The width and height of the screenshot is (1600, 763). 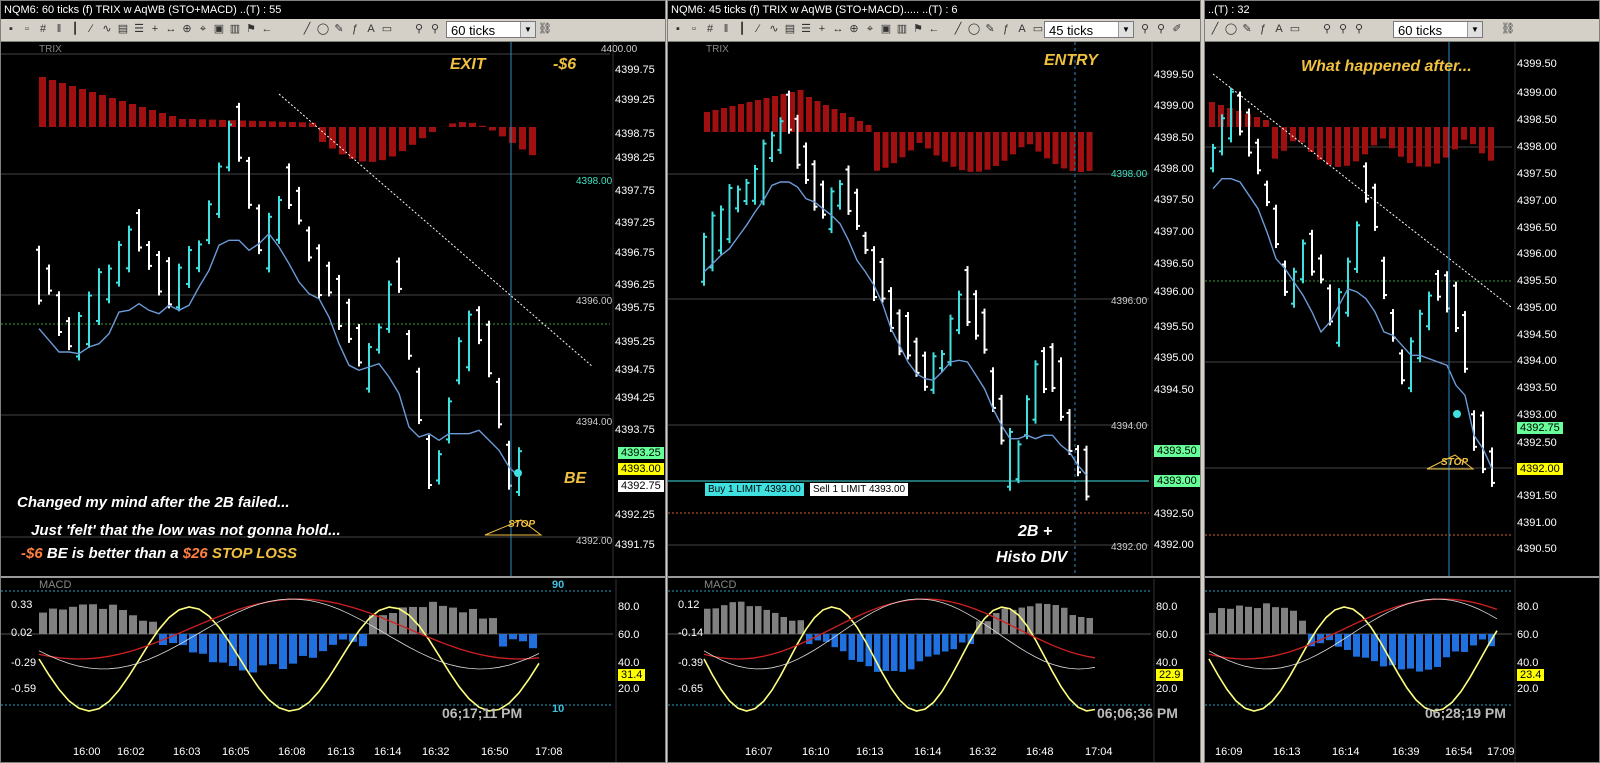 What do you see at coordinates (635, 370) in the screenshot?
I see `price-axis-label: 4394.75` at bounding box center [635, 370].